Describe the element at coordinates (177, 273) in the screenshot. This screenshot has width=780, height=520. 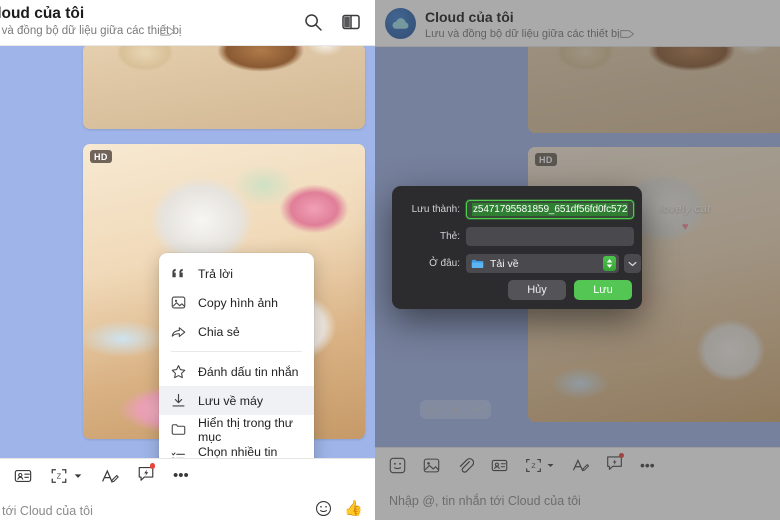
I see `reply-quote-icon` at that location.